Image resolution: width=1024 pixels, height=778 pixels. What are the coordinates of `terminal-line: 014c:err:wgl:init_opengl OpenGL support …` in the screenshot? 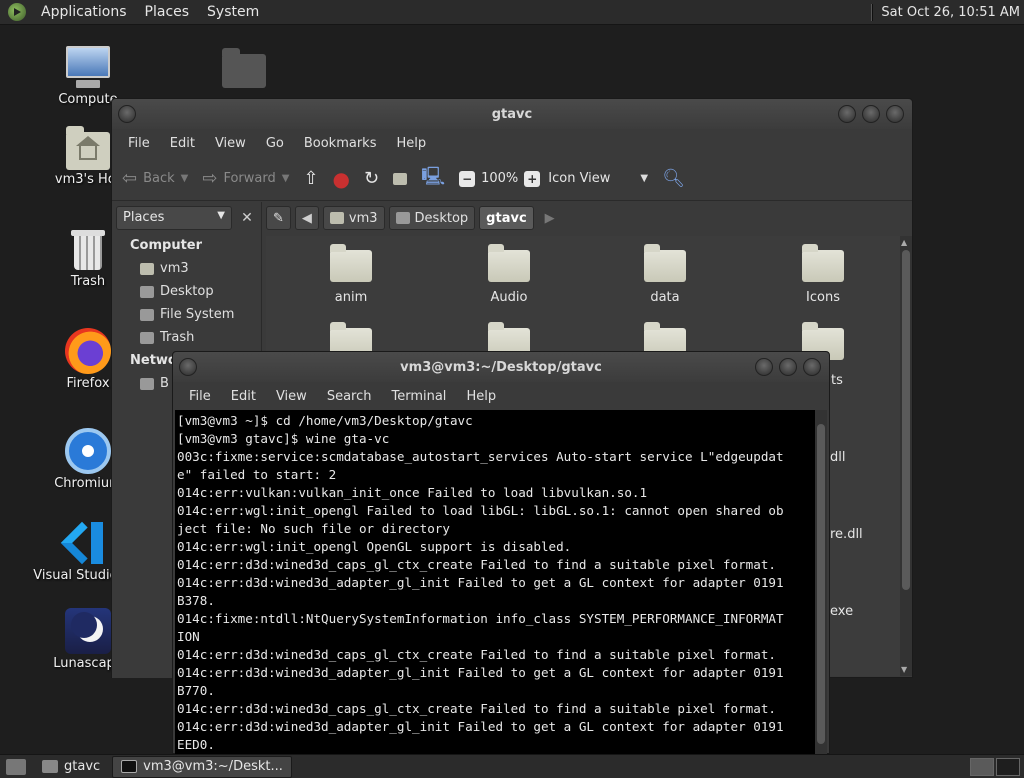 It's located at (374, 546).